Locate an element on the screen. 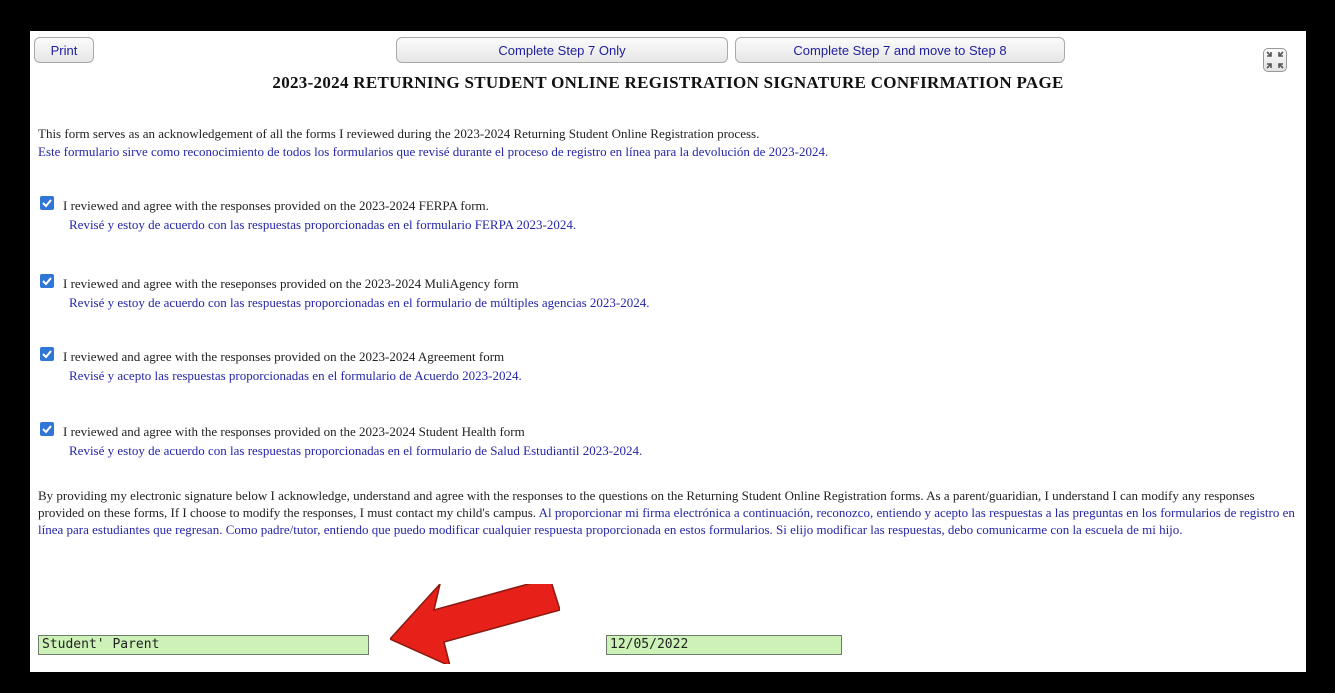 Image resolution: width=1335 pixels, height=693 pixels. checkbox-agreement is located at coordinates (47, 354).